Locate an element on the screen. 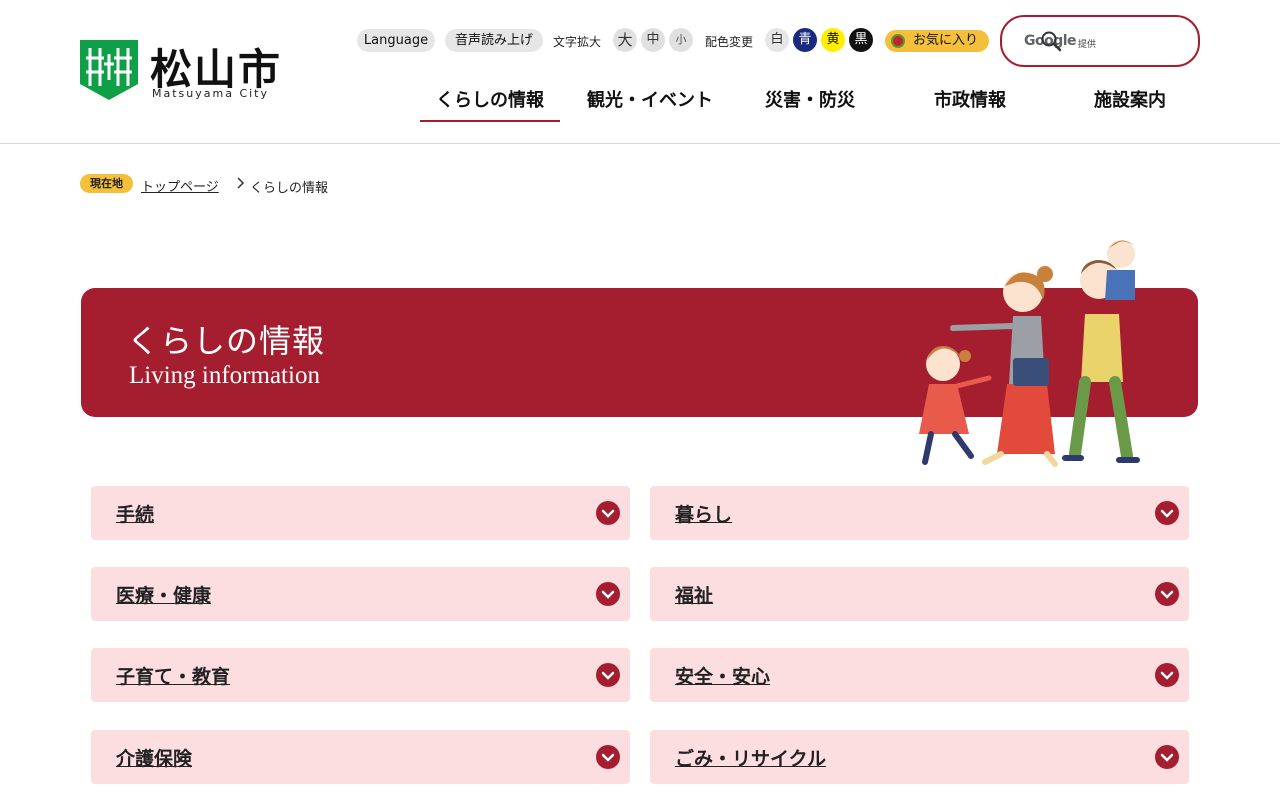  breadcrumb-badge: 現在地 is located at coordinates (106, 183).